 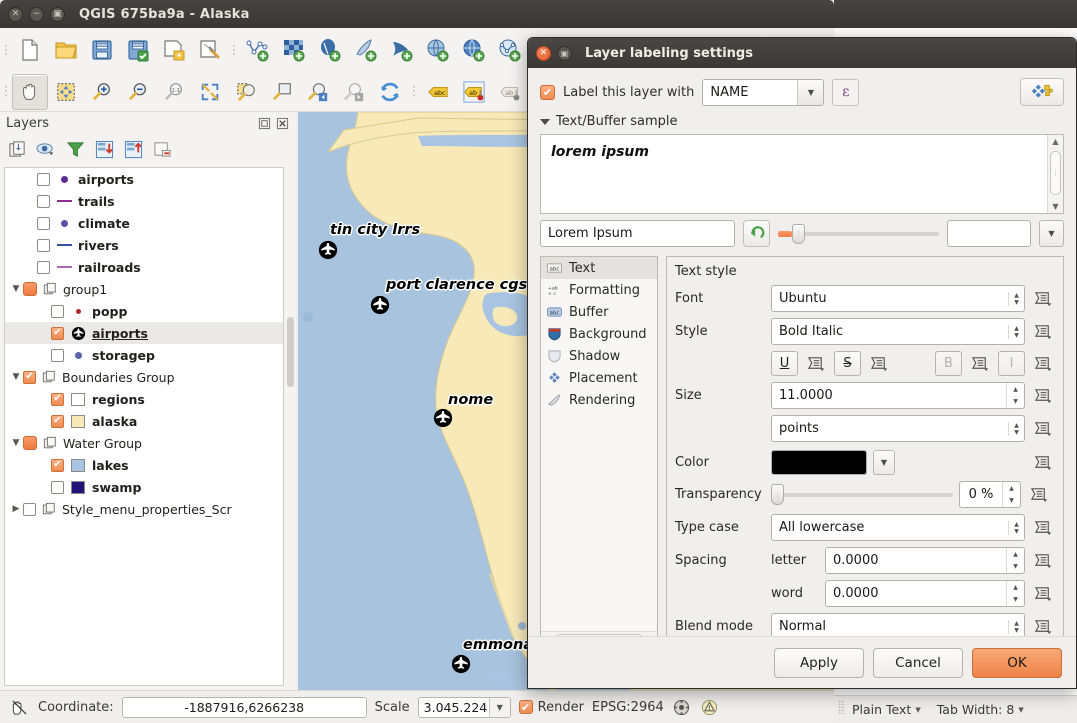 I want to click on add-raster-layer-icon, so click(x=294, y=50).